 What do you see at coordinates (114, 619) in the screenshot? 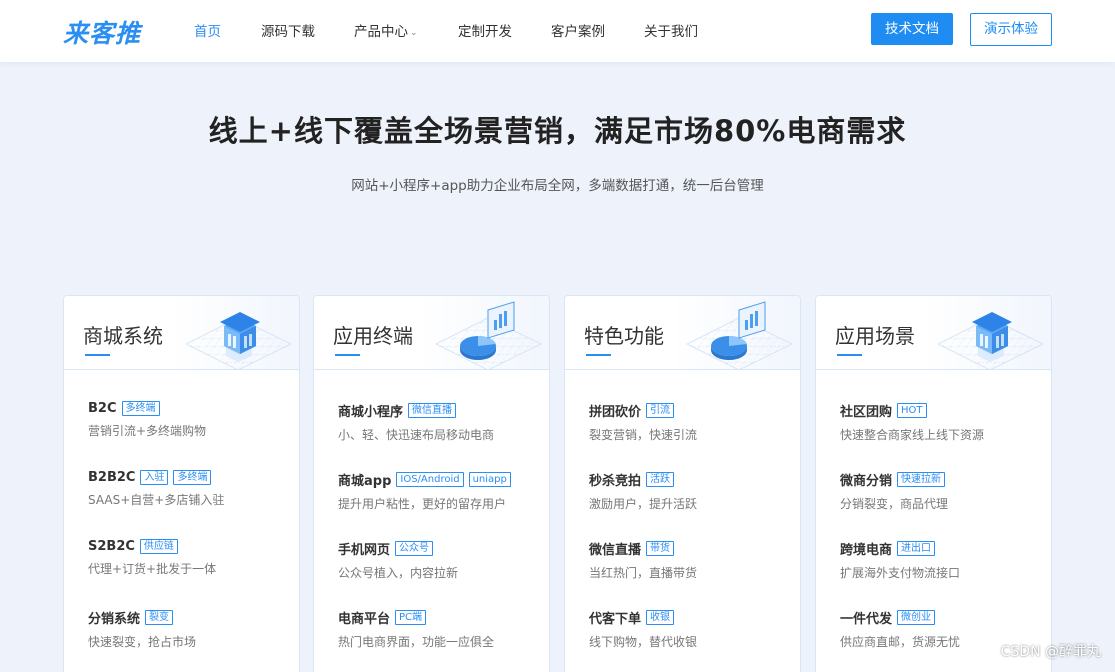
I see `feature-name: 分销系统` at bounding box center [114, 619].